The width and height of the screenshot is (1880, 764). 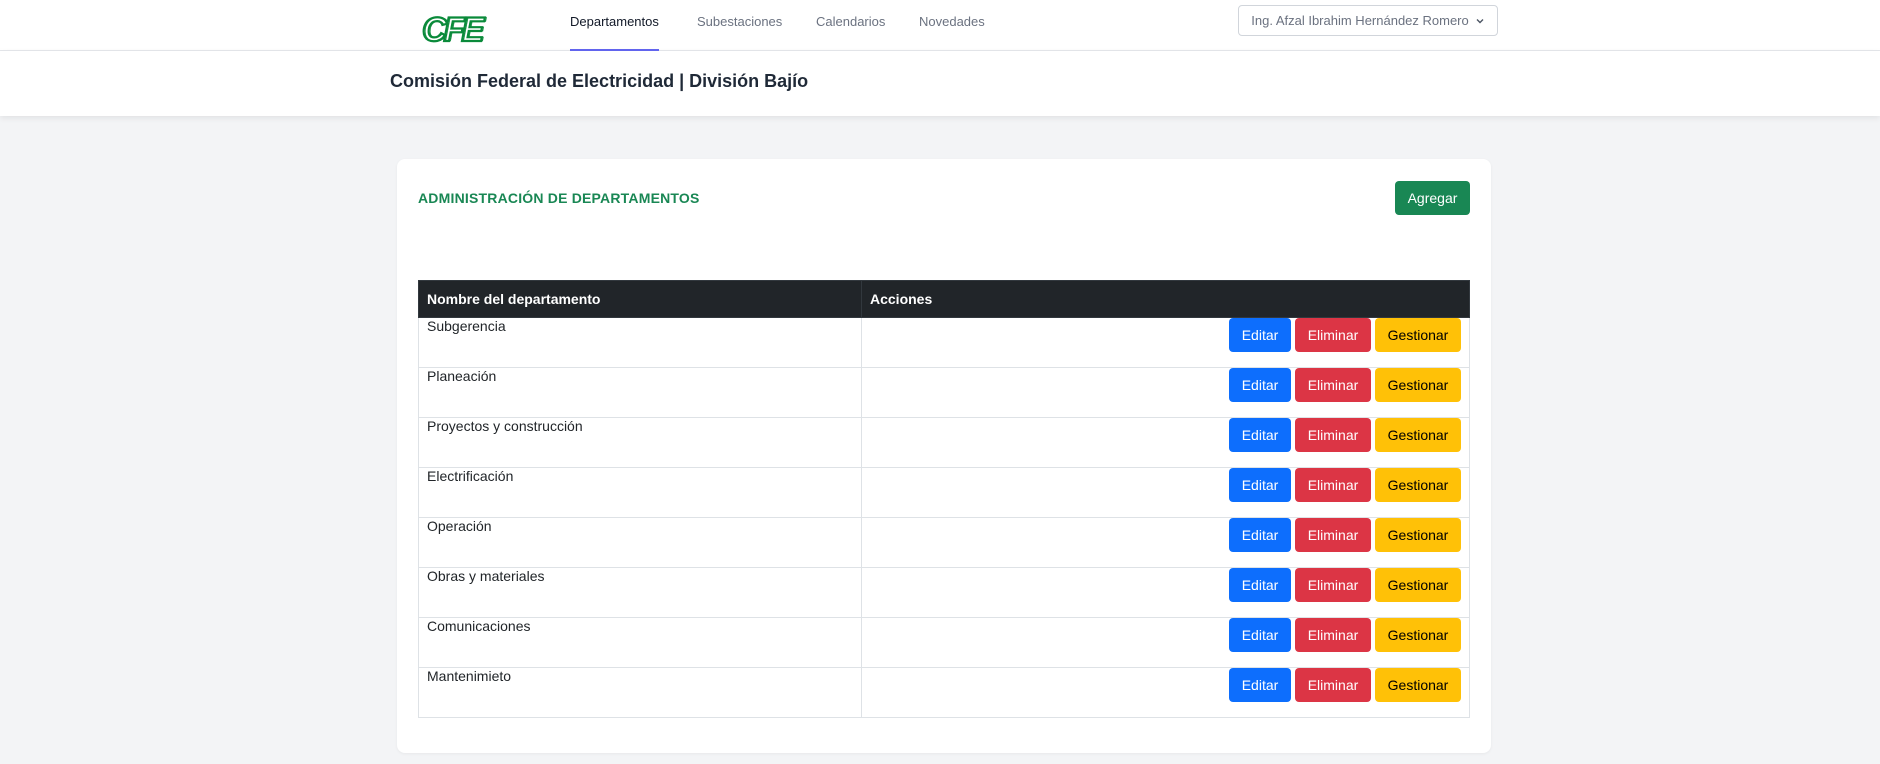 I want to click on column-header-name: Nombre del departamento, so click(x=640, y=299).